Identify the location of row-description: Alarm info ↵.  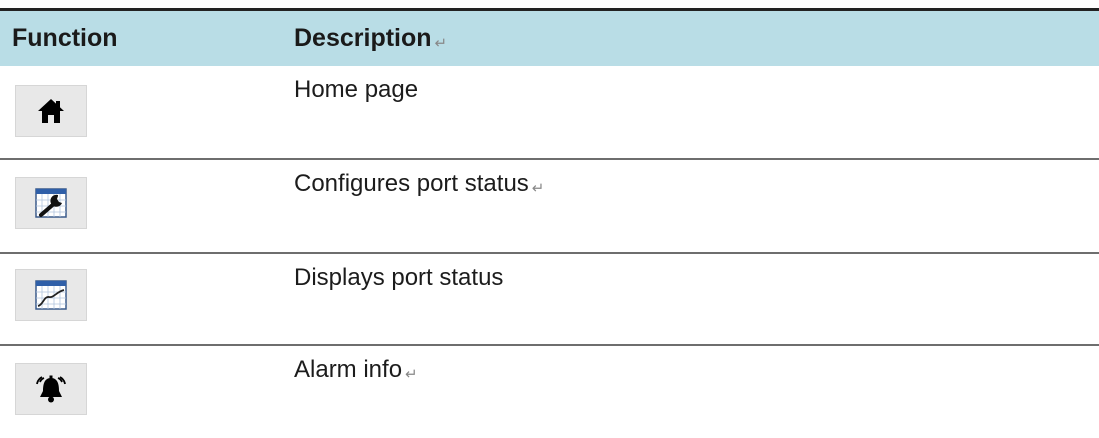
(356, 370).